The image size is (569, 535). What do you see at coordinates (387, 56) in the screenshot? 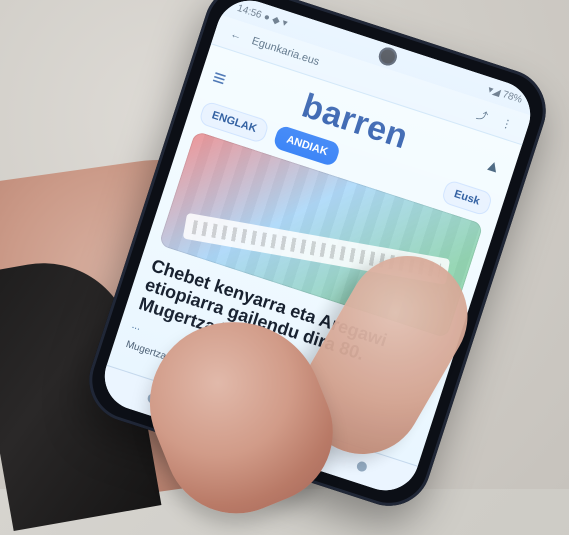
I see `front-camera` at bounding box center [387, 56].